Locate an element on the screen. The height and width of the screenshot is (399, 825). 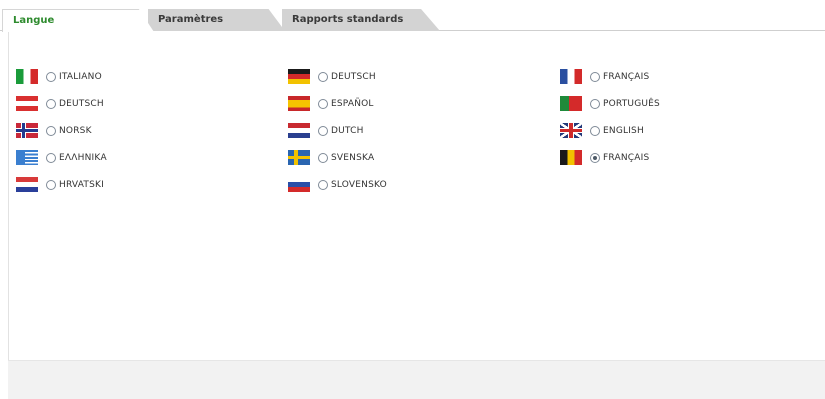
radio-italiano is located at coordinates (51, 76).